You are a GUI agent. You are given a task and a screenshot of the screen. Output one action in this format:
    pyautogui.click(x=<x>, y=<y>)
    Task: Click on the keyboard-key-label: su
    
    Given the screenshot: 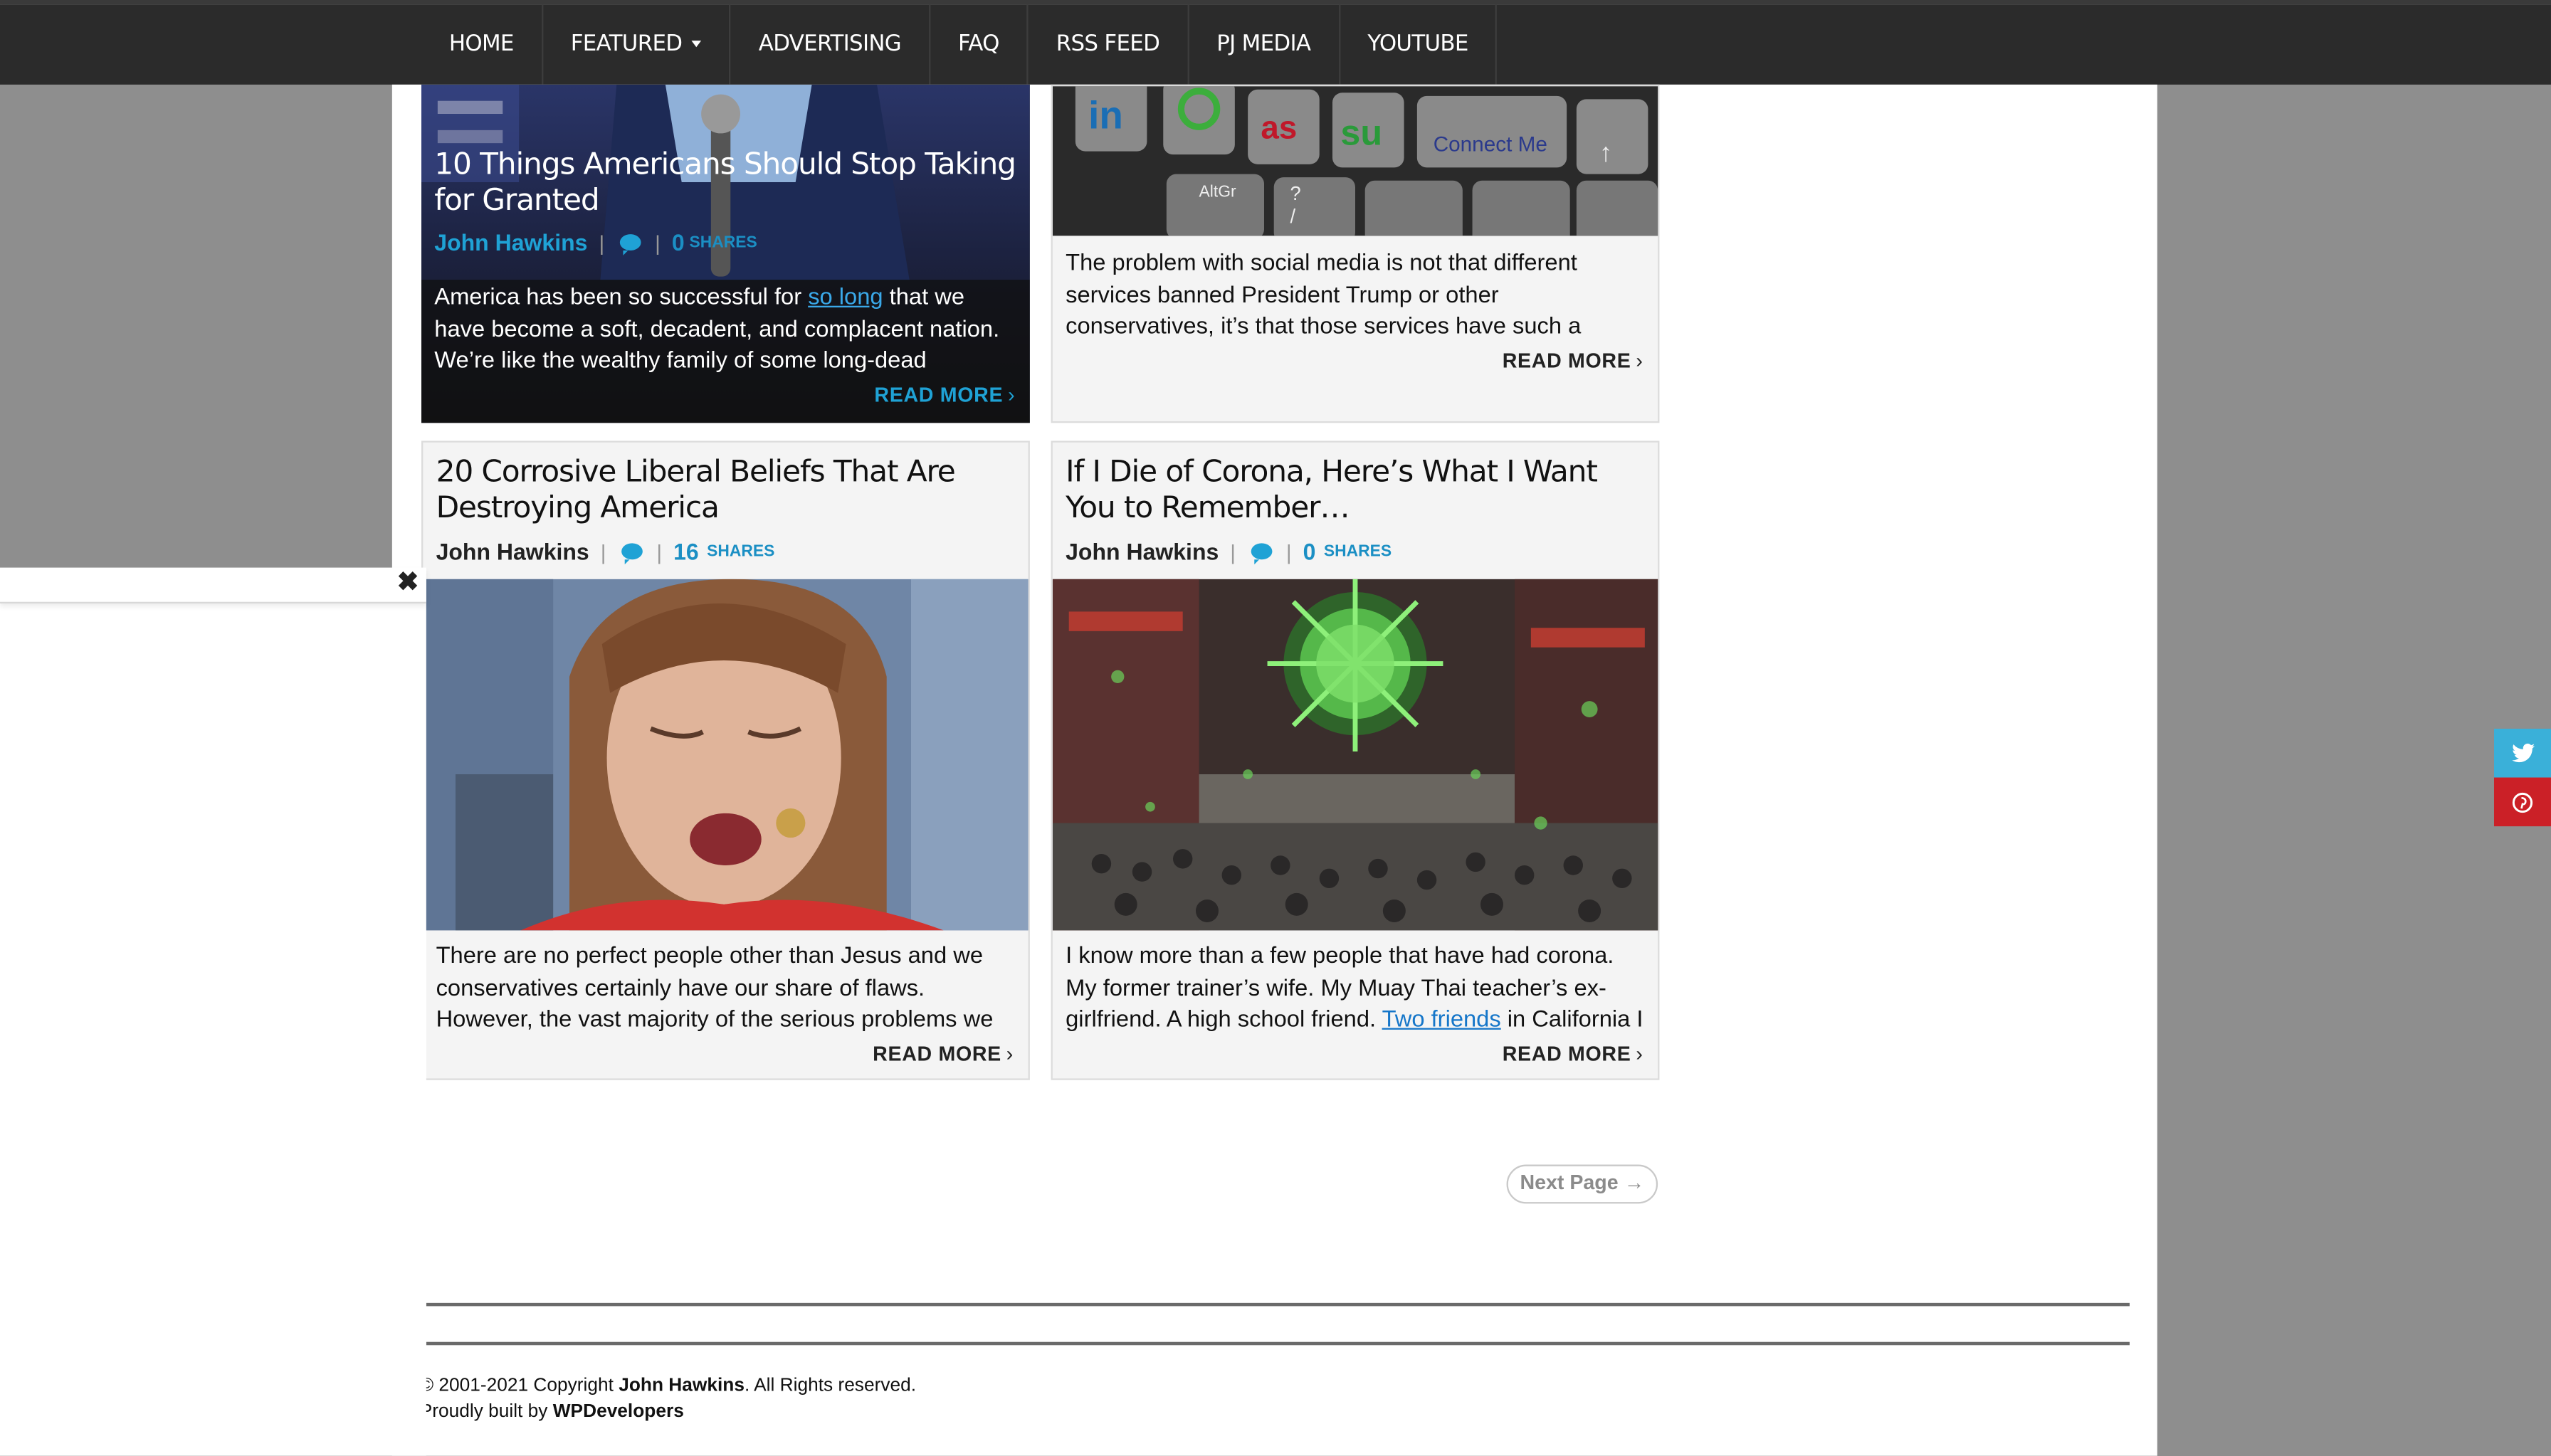 What is the action you would take?
    pyautogui.click(x=1361, y=132)
    